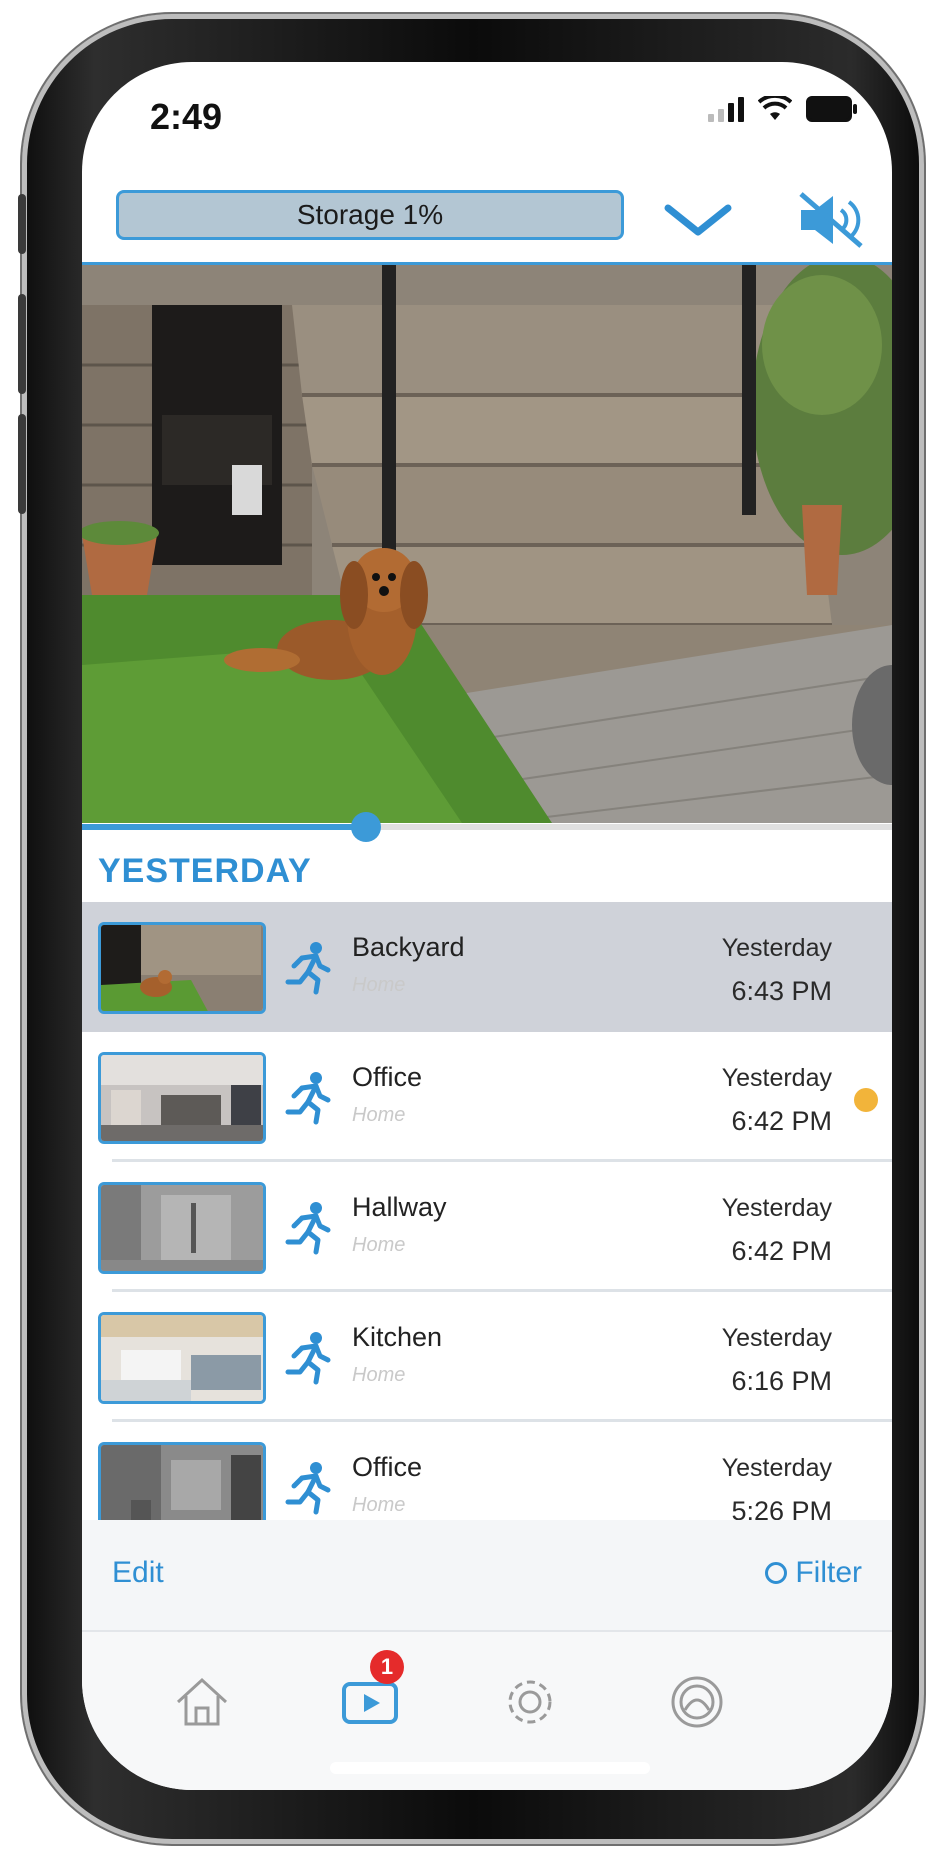 The height and width of the screenshot is (1855, 929). What do you see at coordinates (775, 108) in the screenshot?
I see `wifi-icon` at bounding box center [775, 108].